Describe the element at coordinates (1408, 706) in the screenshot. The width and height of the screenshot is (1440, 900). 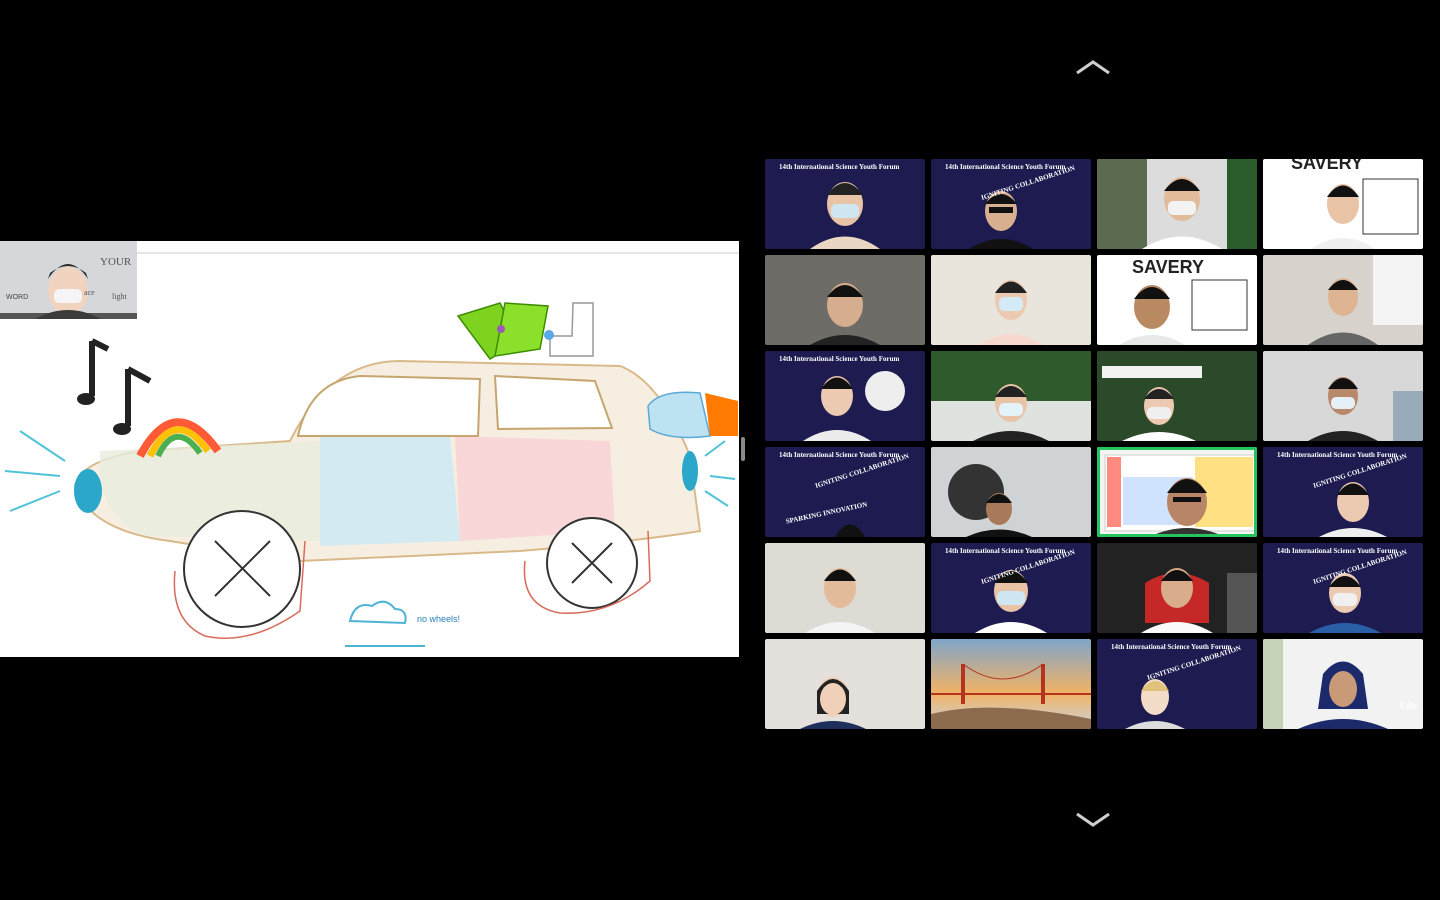
I see `participant-name-label: Edis` at that location.